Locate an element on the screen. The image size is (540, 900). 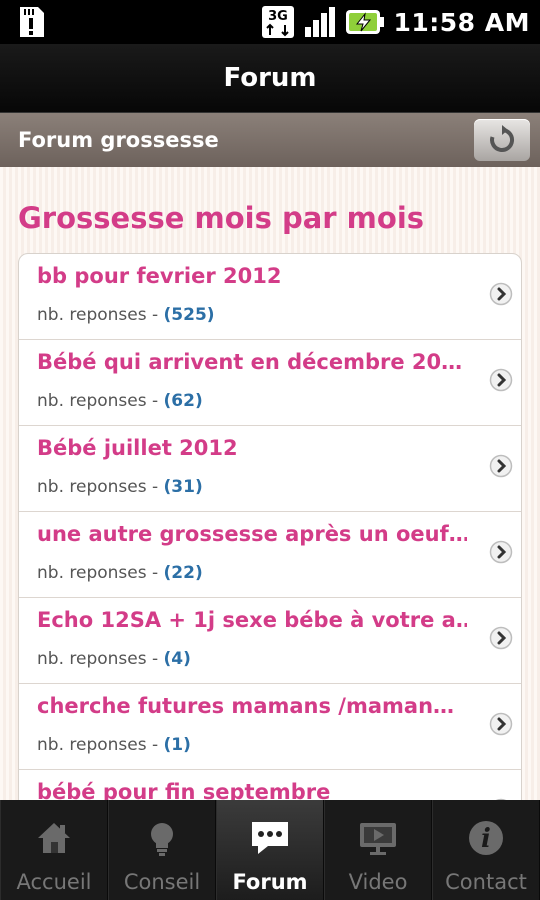
tab-label: Video is located at coordinates (378, 882).